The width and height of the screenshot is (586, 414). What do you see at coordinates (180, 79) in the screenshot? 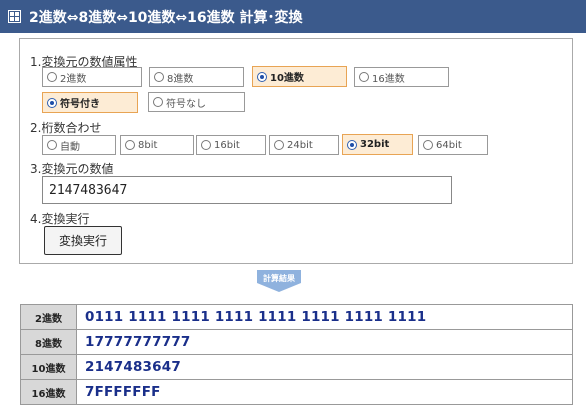
I see `radio-label: 8進数` at bounding box center [180, 79].